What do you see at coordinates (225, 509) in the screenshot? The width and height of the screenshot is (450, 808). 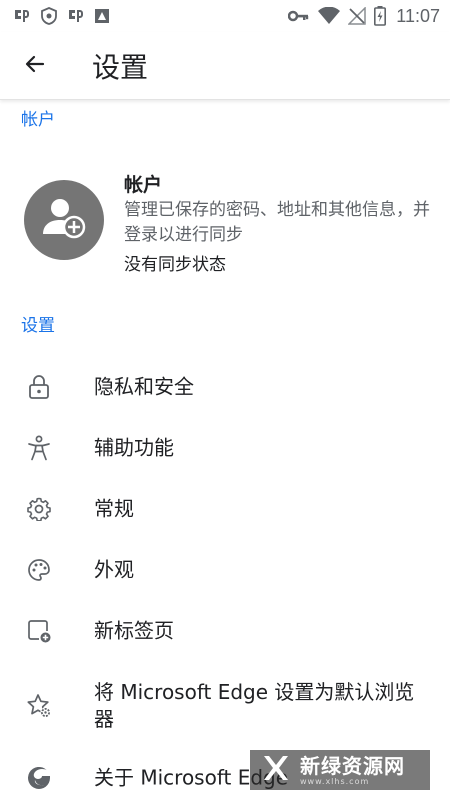 I see `settings-item-general: 常规` at bounding box center [225, 509].